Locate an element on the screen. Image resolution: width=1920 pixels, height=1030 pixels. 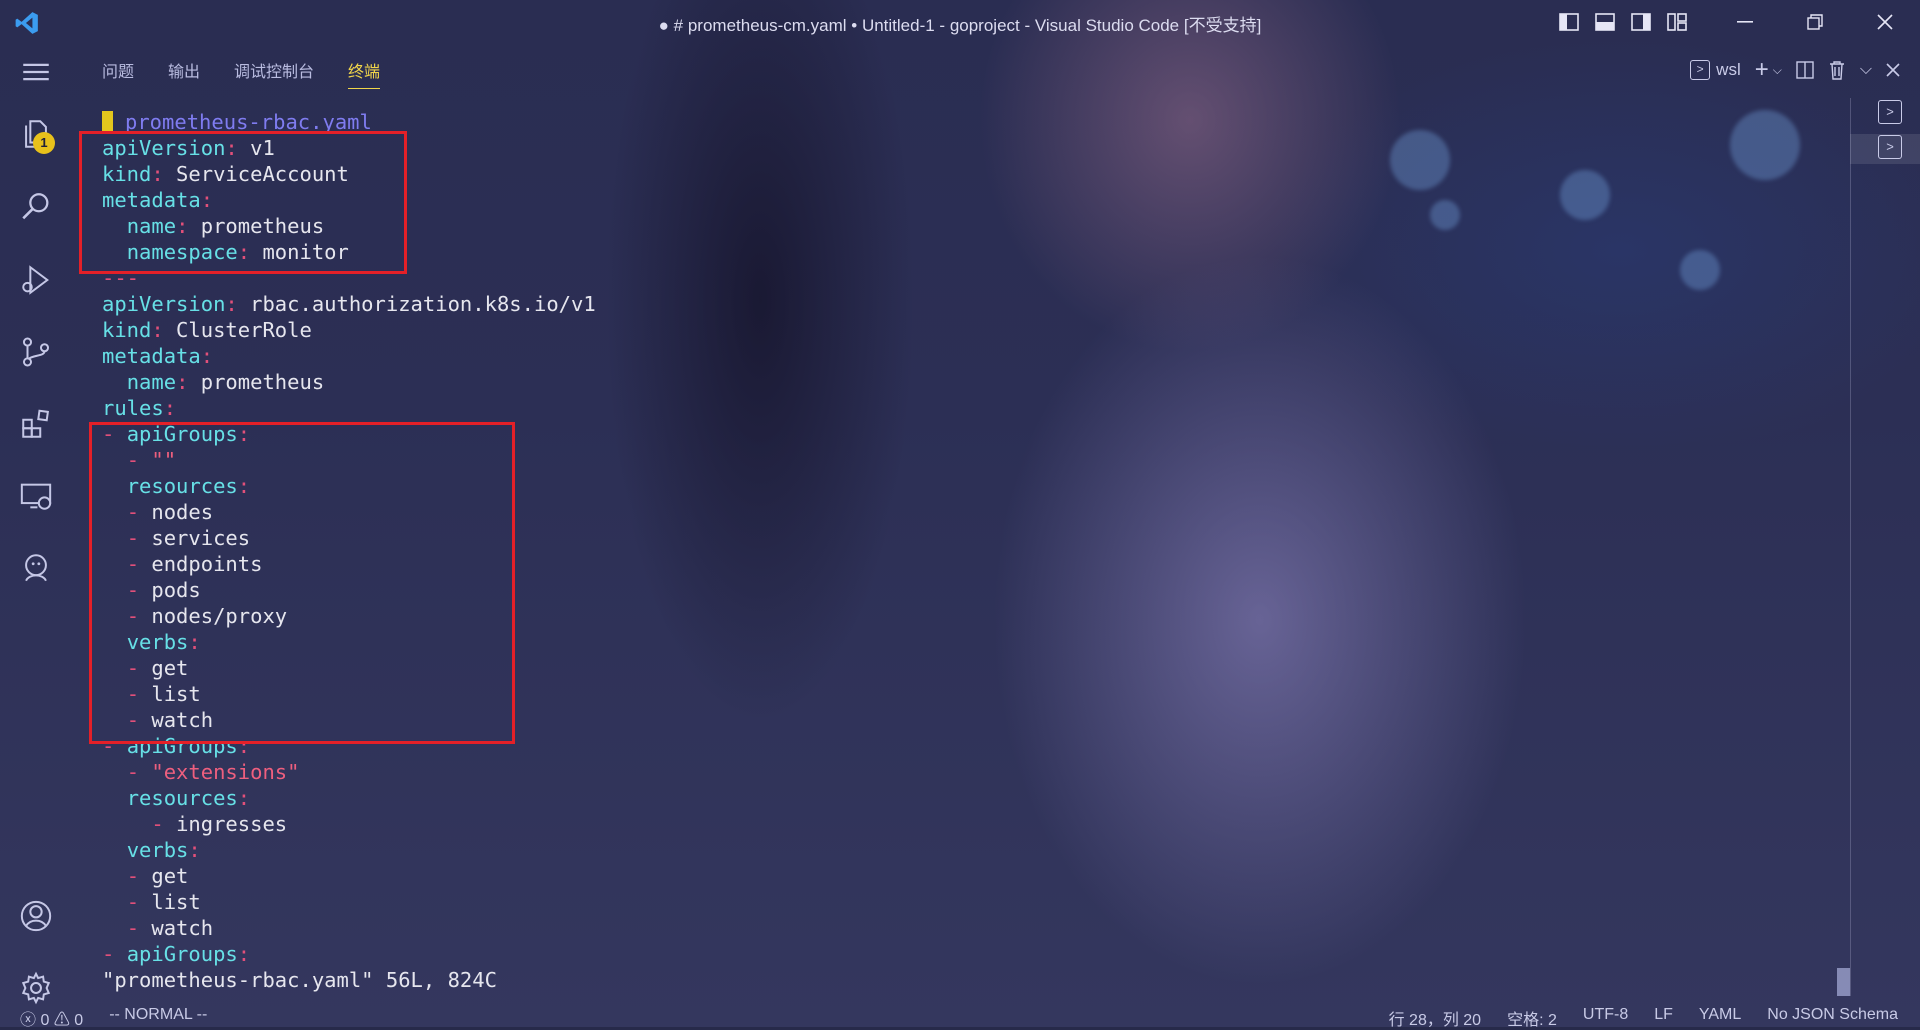
language-mode: YAML is located at coordinates (1720, 1018).